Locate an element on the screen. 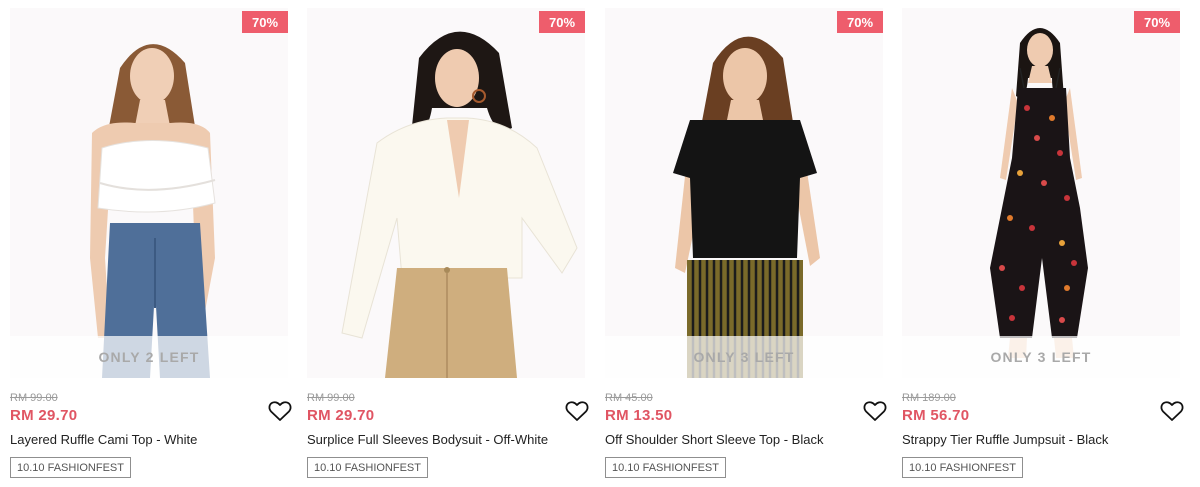  original-price: RM 189.00 is located at coordinates (929, 398).